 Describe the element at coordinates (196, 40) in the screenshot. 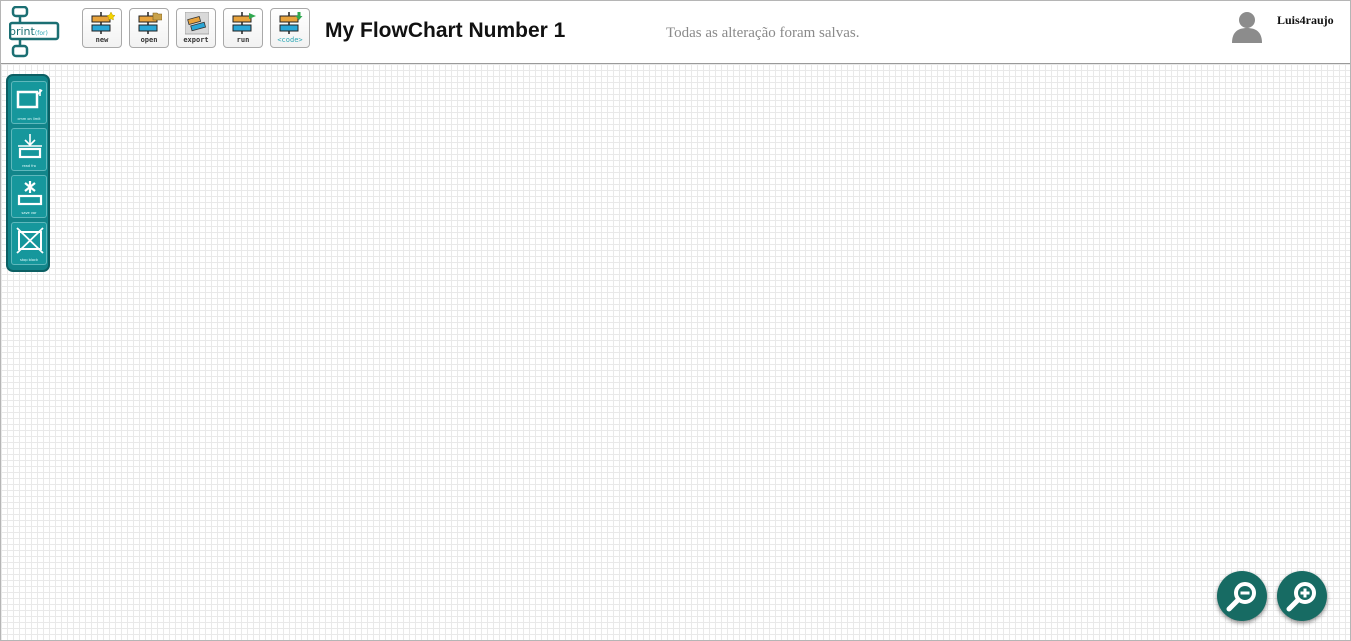

I see `export-label: export` at that location.